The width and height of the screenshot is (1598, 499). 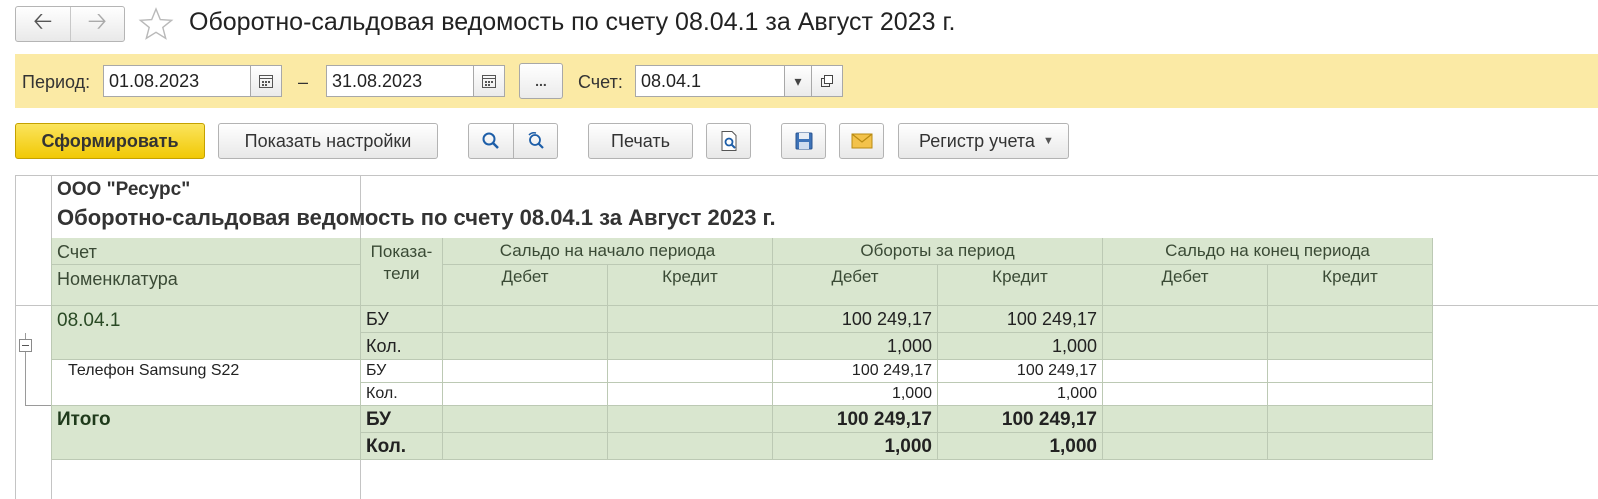 What do you see at coordinates (206, 251) in the screenshot?
I see `header-account: Счет` at bounding box center [206, 251].